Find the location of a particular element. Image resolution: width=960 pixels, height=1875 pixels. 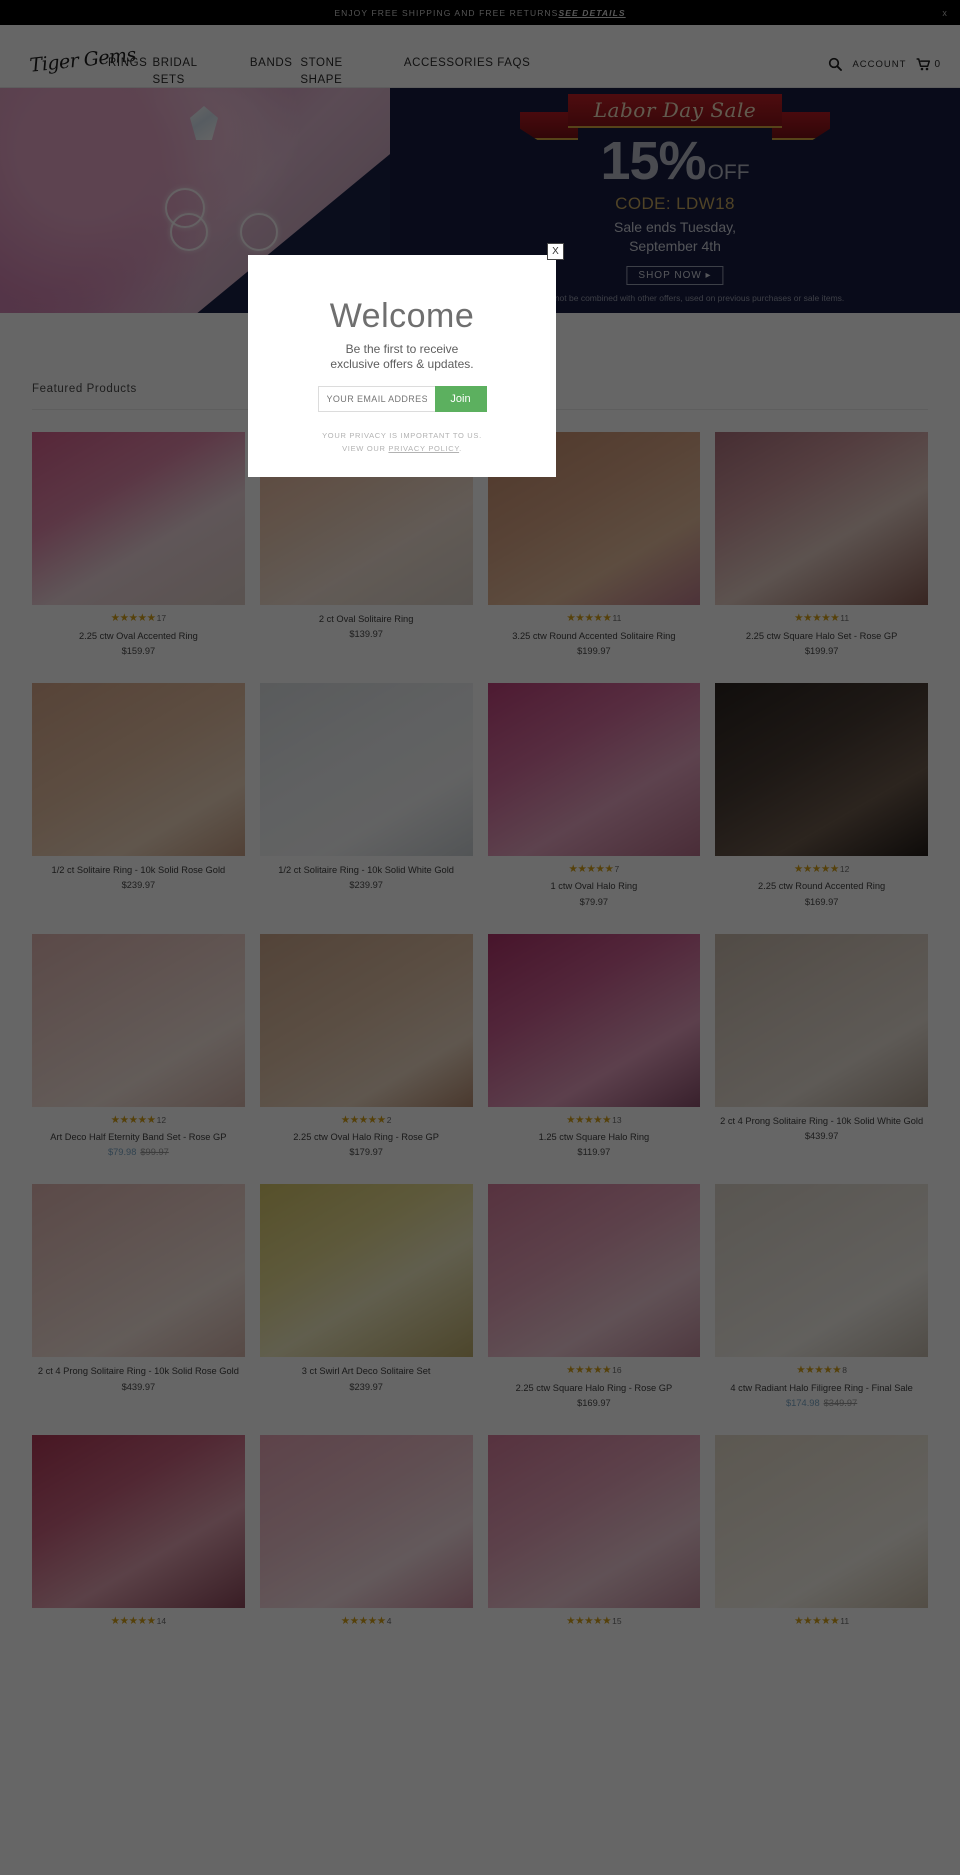

modal-close-button: X is located at coordinates (555, 251).